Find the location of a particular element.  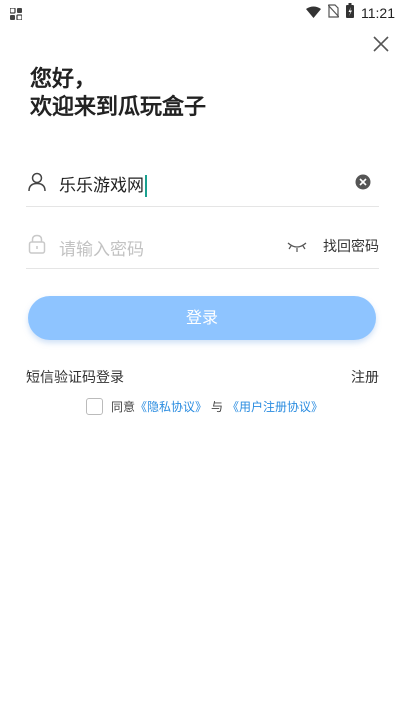

battery-icon is located at coordinates (350, 12).